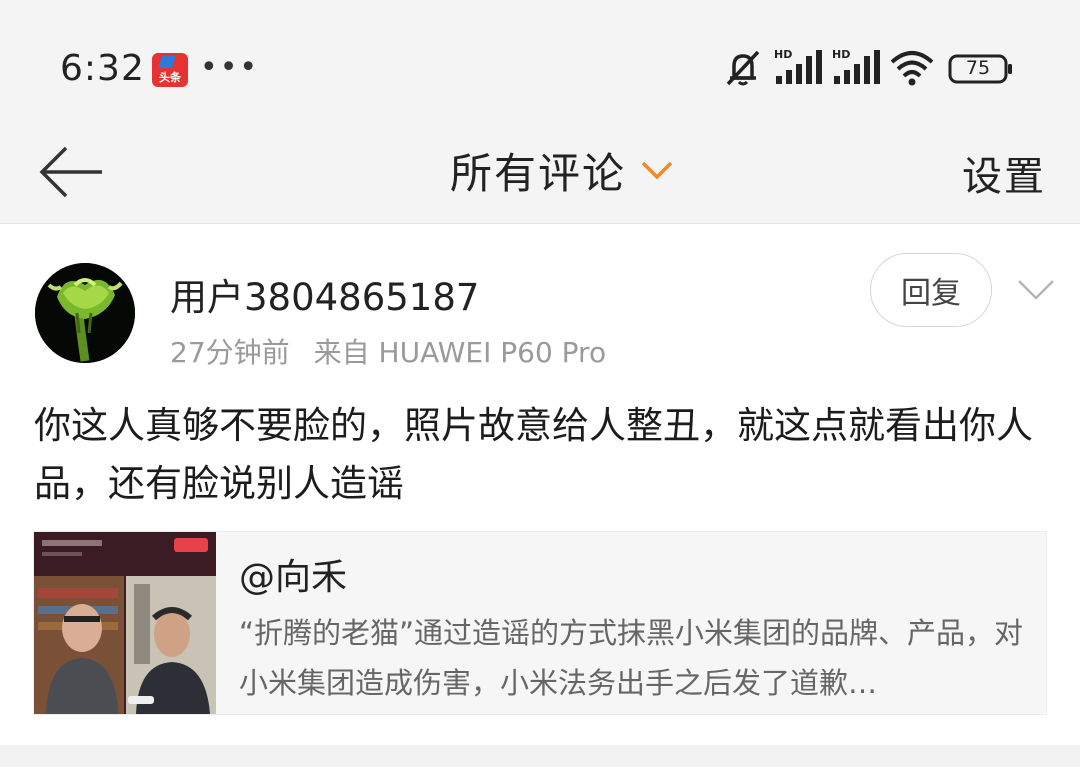 The height and width of the screenshot is (767, 1080). Describe the element at coordinates (324, 294) in the screenshot. I see `comment-username: 用户3804865187` at that location.